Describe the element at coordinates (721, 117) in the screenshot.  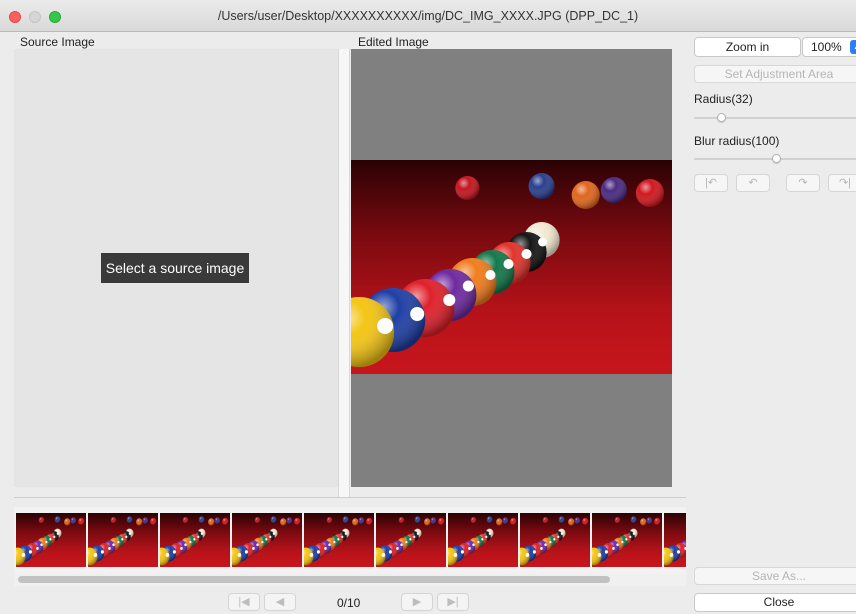
I see `radius-slider-knob` at that location.